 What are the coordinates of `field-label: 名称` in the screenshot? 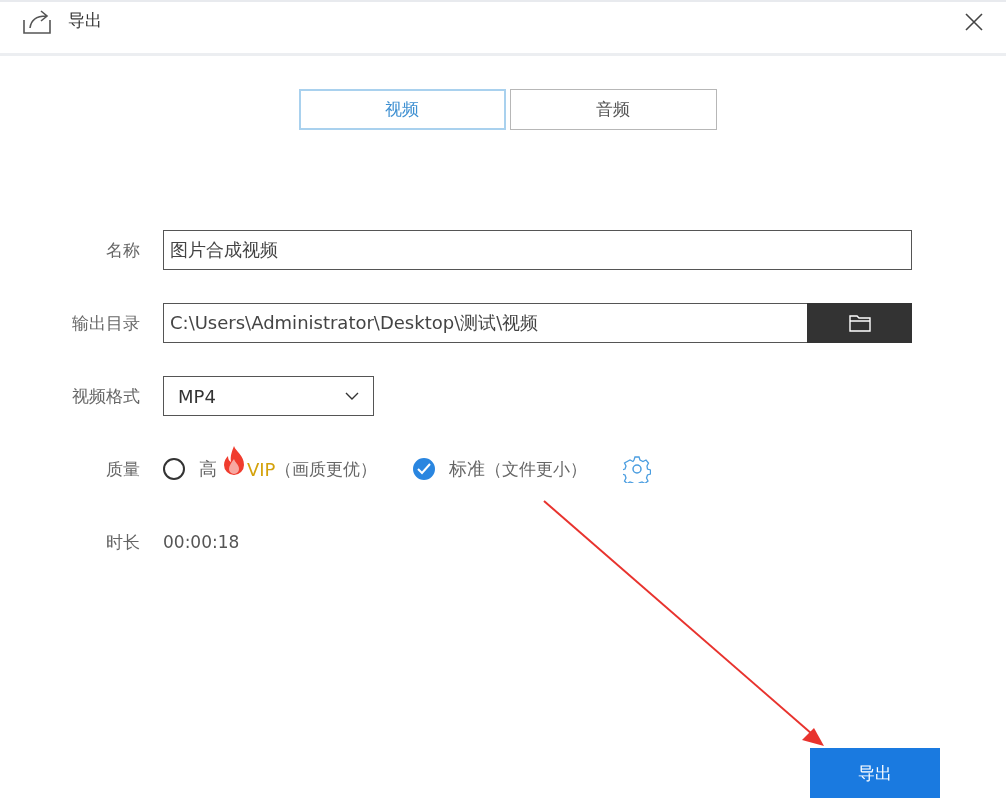 It's located at (123, 250).